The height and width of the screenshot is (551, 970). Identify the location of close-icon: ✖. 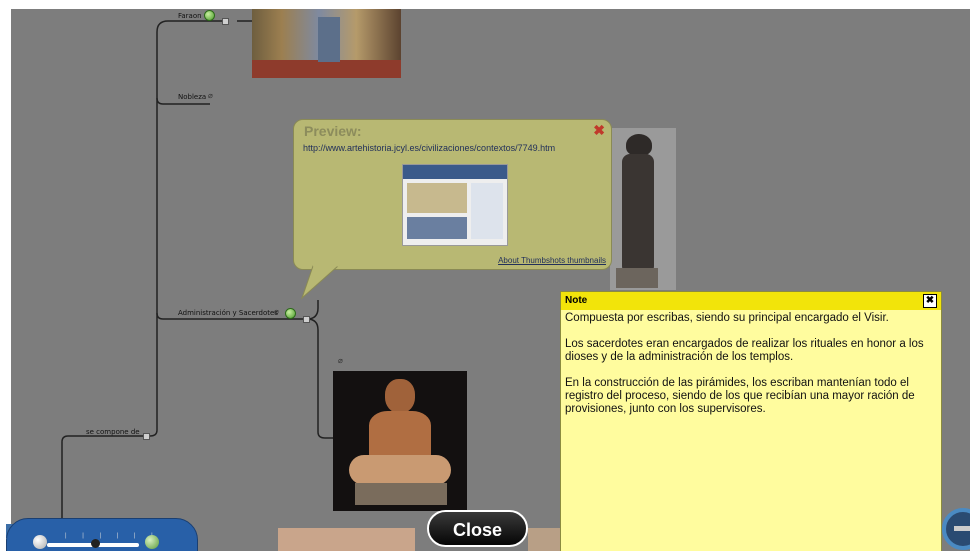
(930, 301).